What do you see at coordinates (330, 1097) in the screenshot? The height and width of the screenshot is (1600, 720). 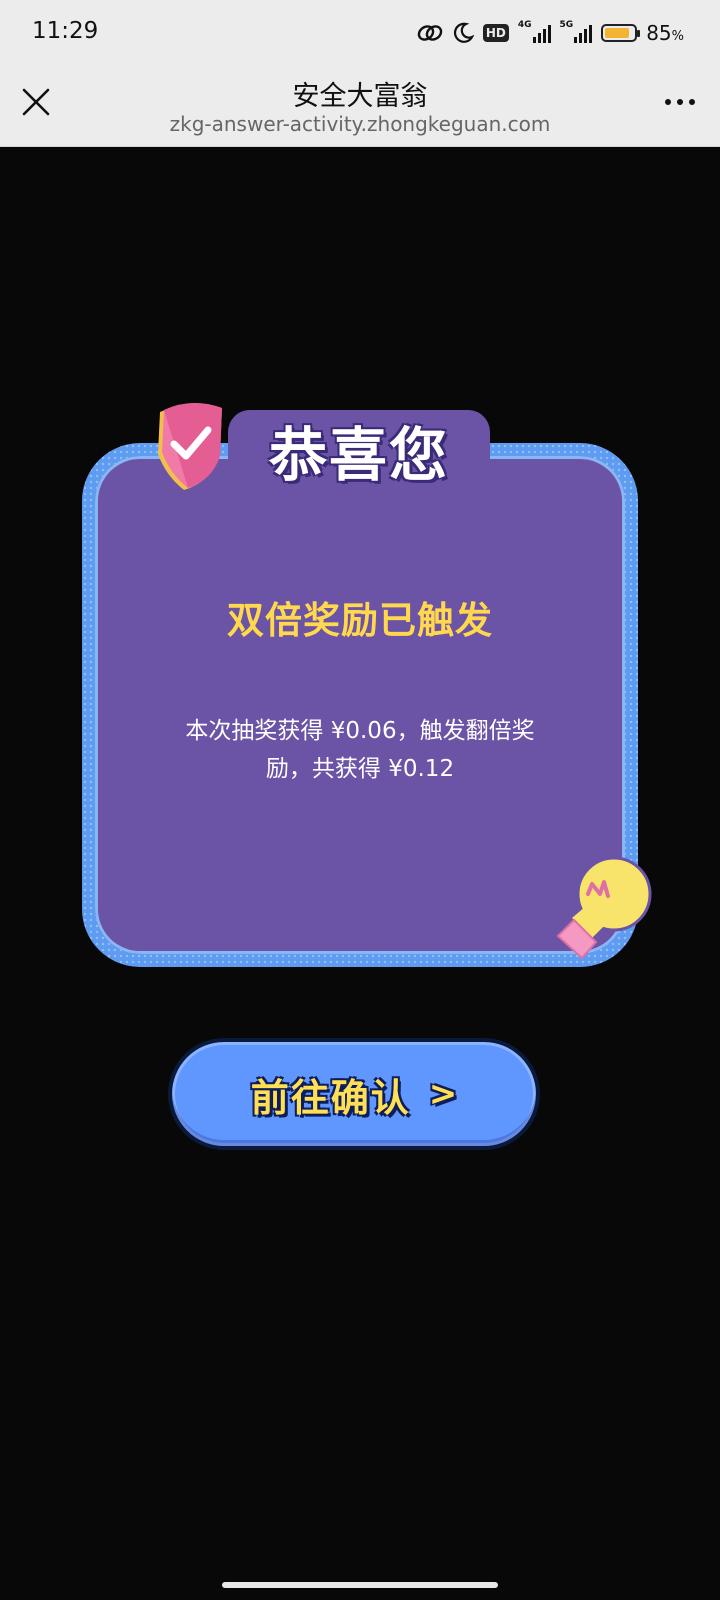 I see `confirm-button-label: 前往确认` at bounding box center [330, 1097].